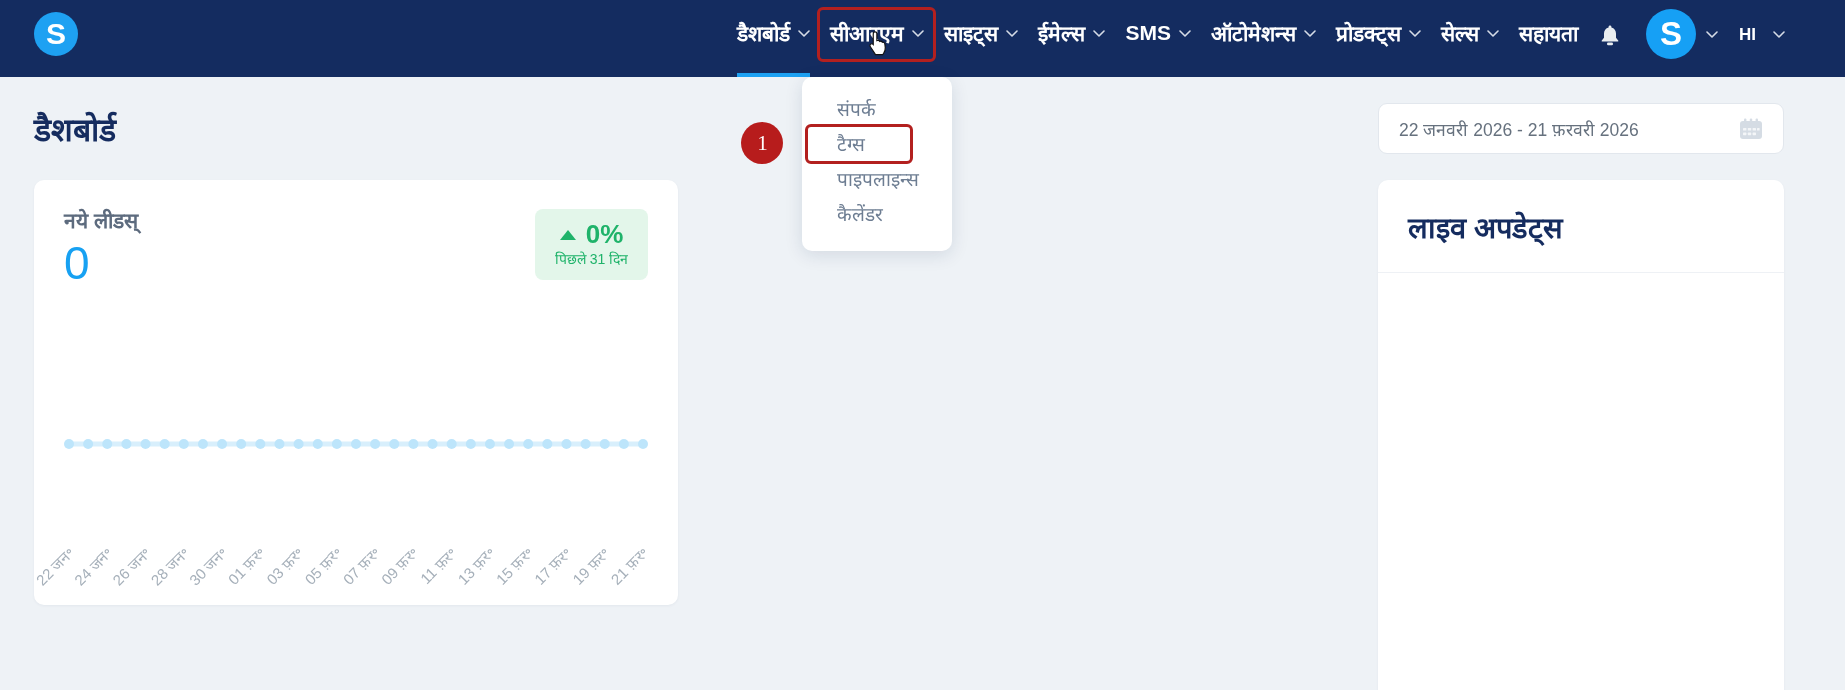 The height and width of the screenshot is (690, 1845). Describe the element at coordinates (1470, 38) in the screenshot. I see `nav-menu-item: सेल्स` at that location.